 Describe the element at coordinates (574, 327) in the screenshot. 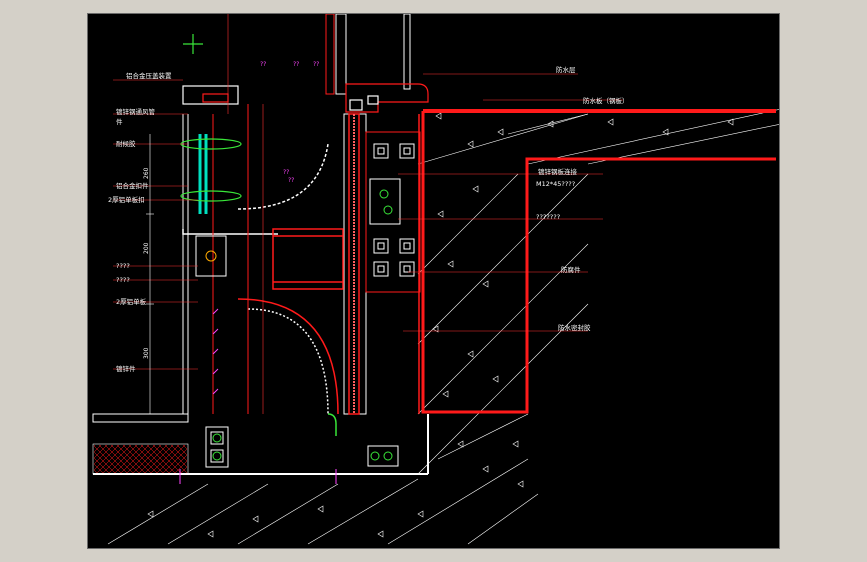

I see `label-sealant-right: 防水密封胶` at that location.